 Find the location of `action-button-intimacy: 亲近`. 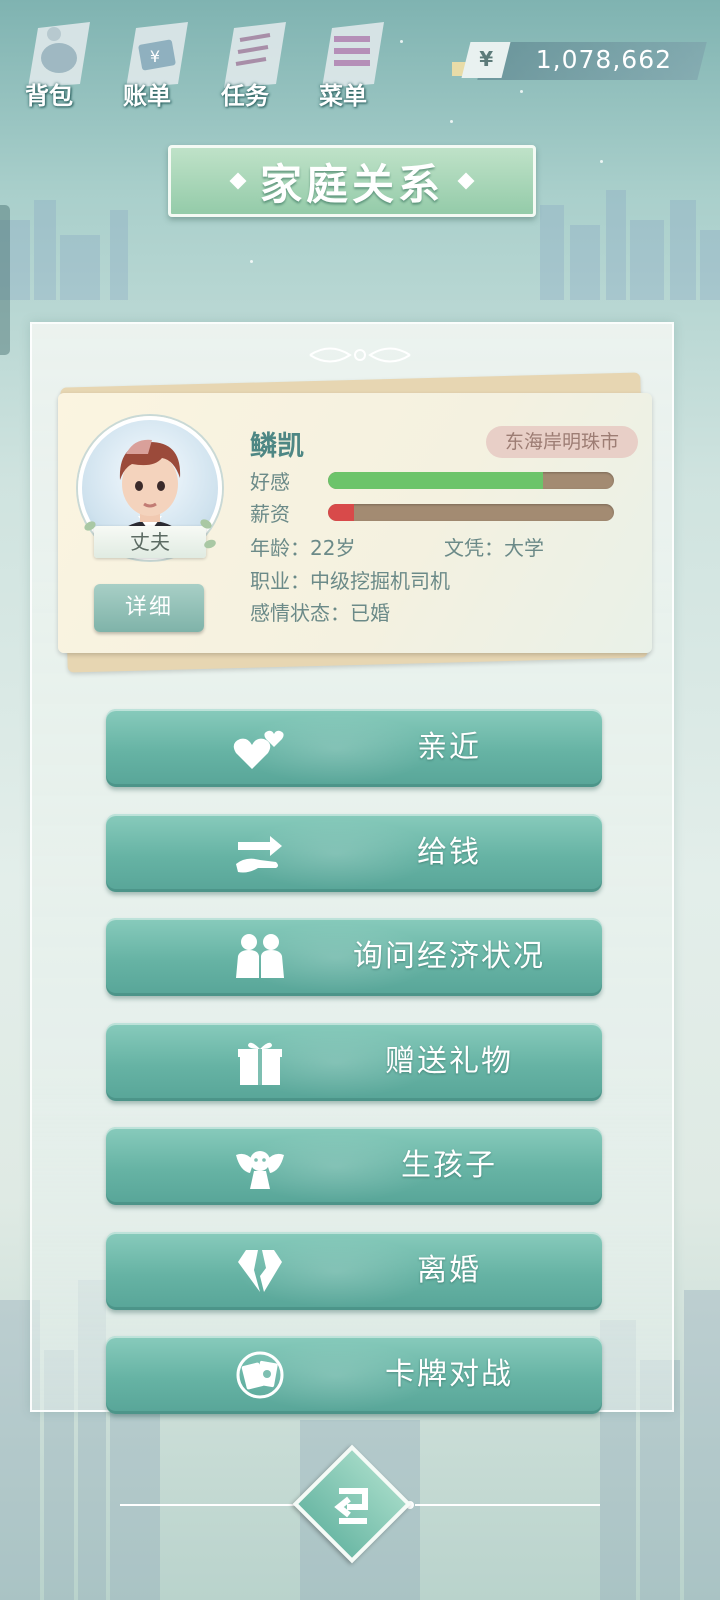

action-button-intimacy: 亲近 is located at coordinates (354, 748).